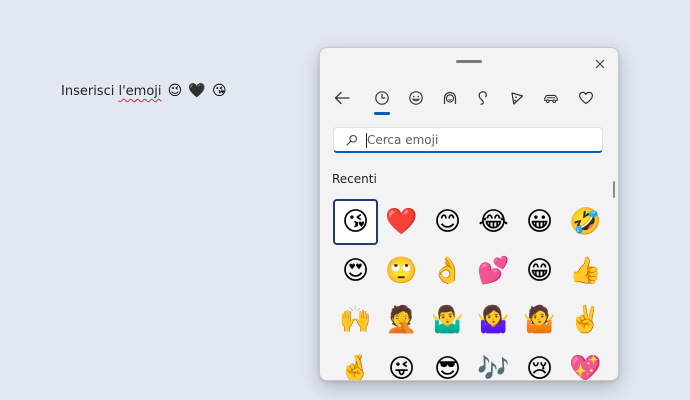 The width and height of the screenshot is (690, 400). What do you see at coordinates (469, 61) in the screenshot?
I see `drag-handle` at bounding box center [469, 61].